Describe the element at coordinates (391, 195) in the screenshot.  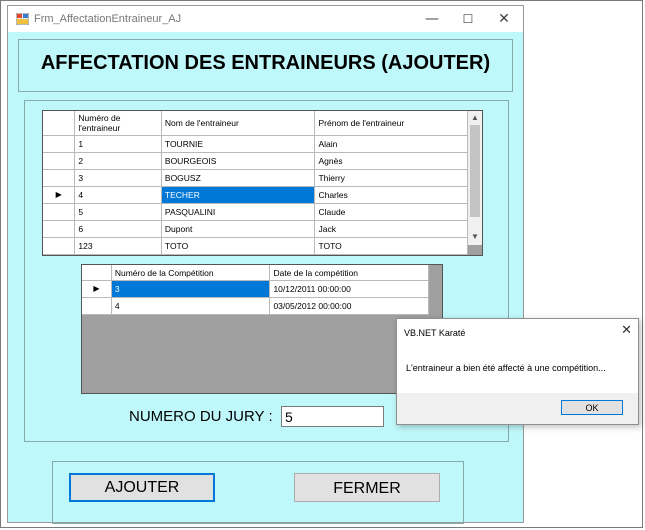
I see `cell-prenom: Charles` at that location.